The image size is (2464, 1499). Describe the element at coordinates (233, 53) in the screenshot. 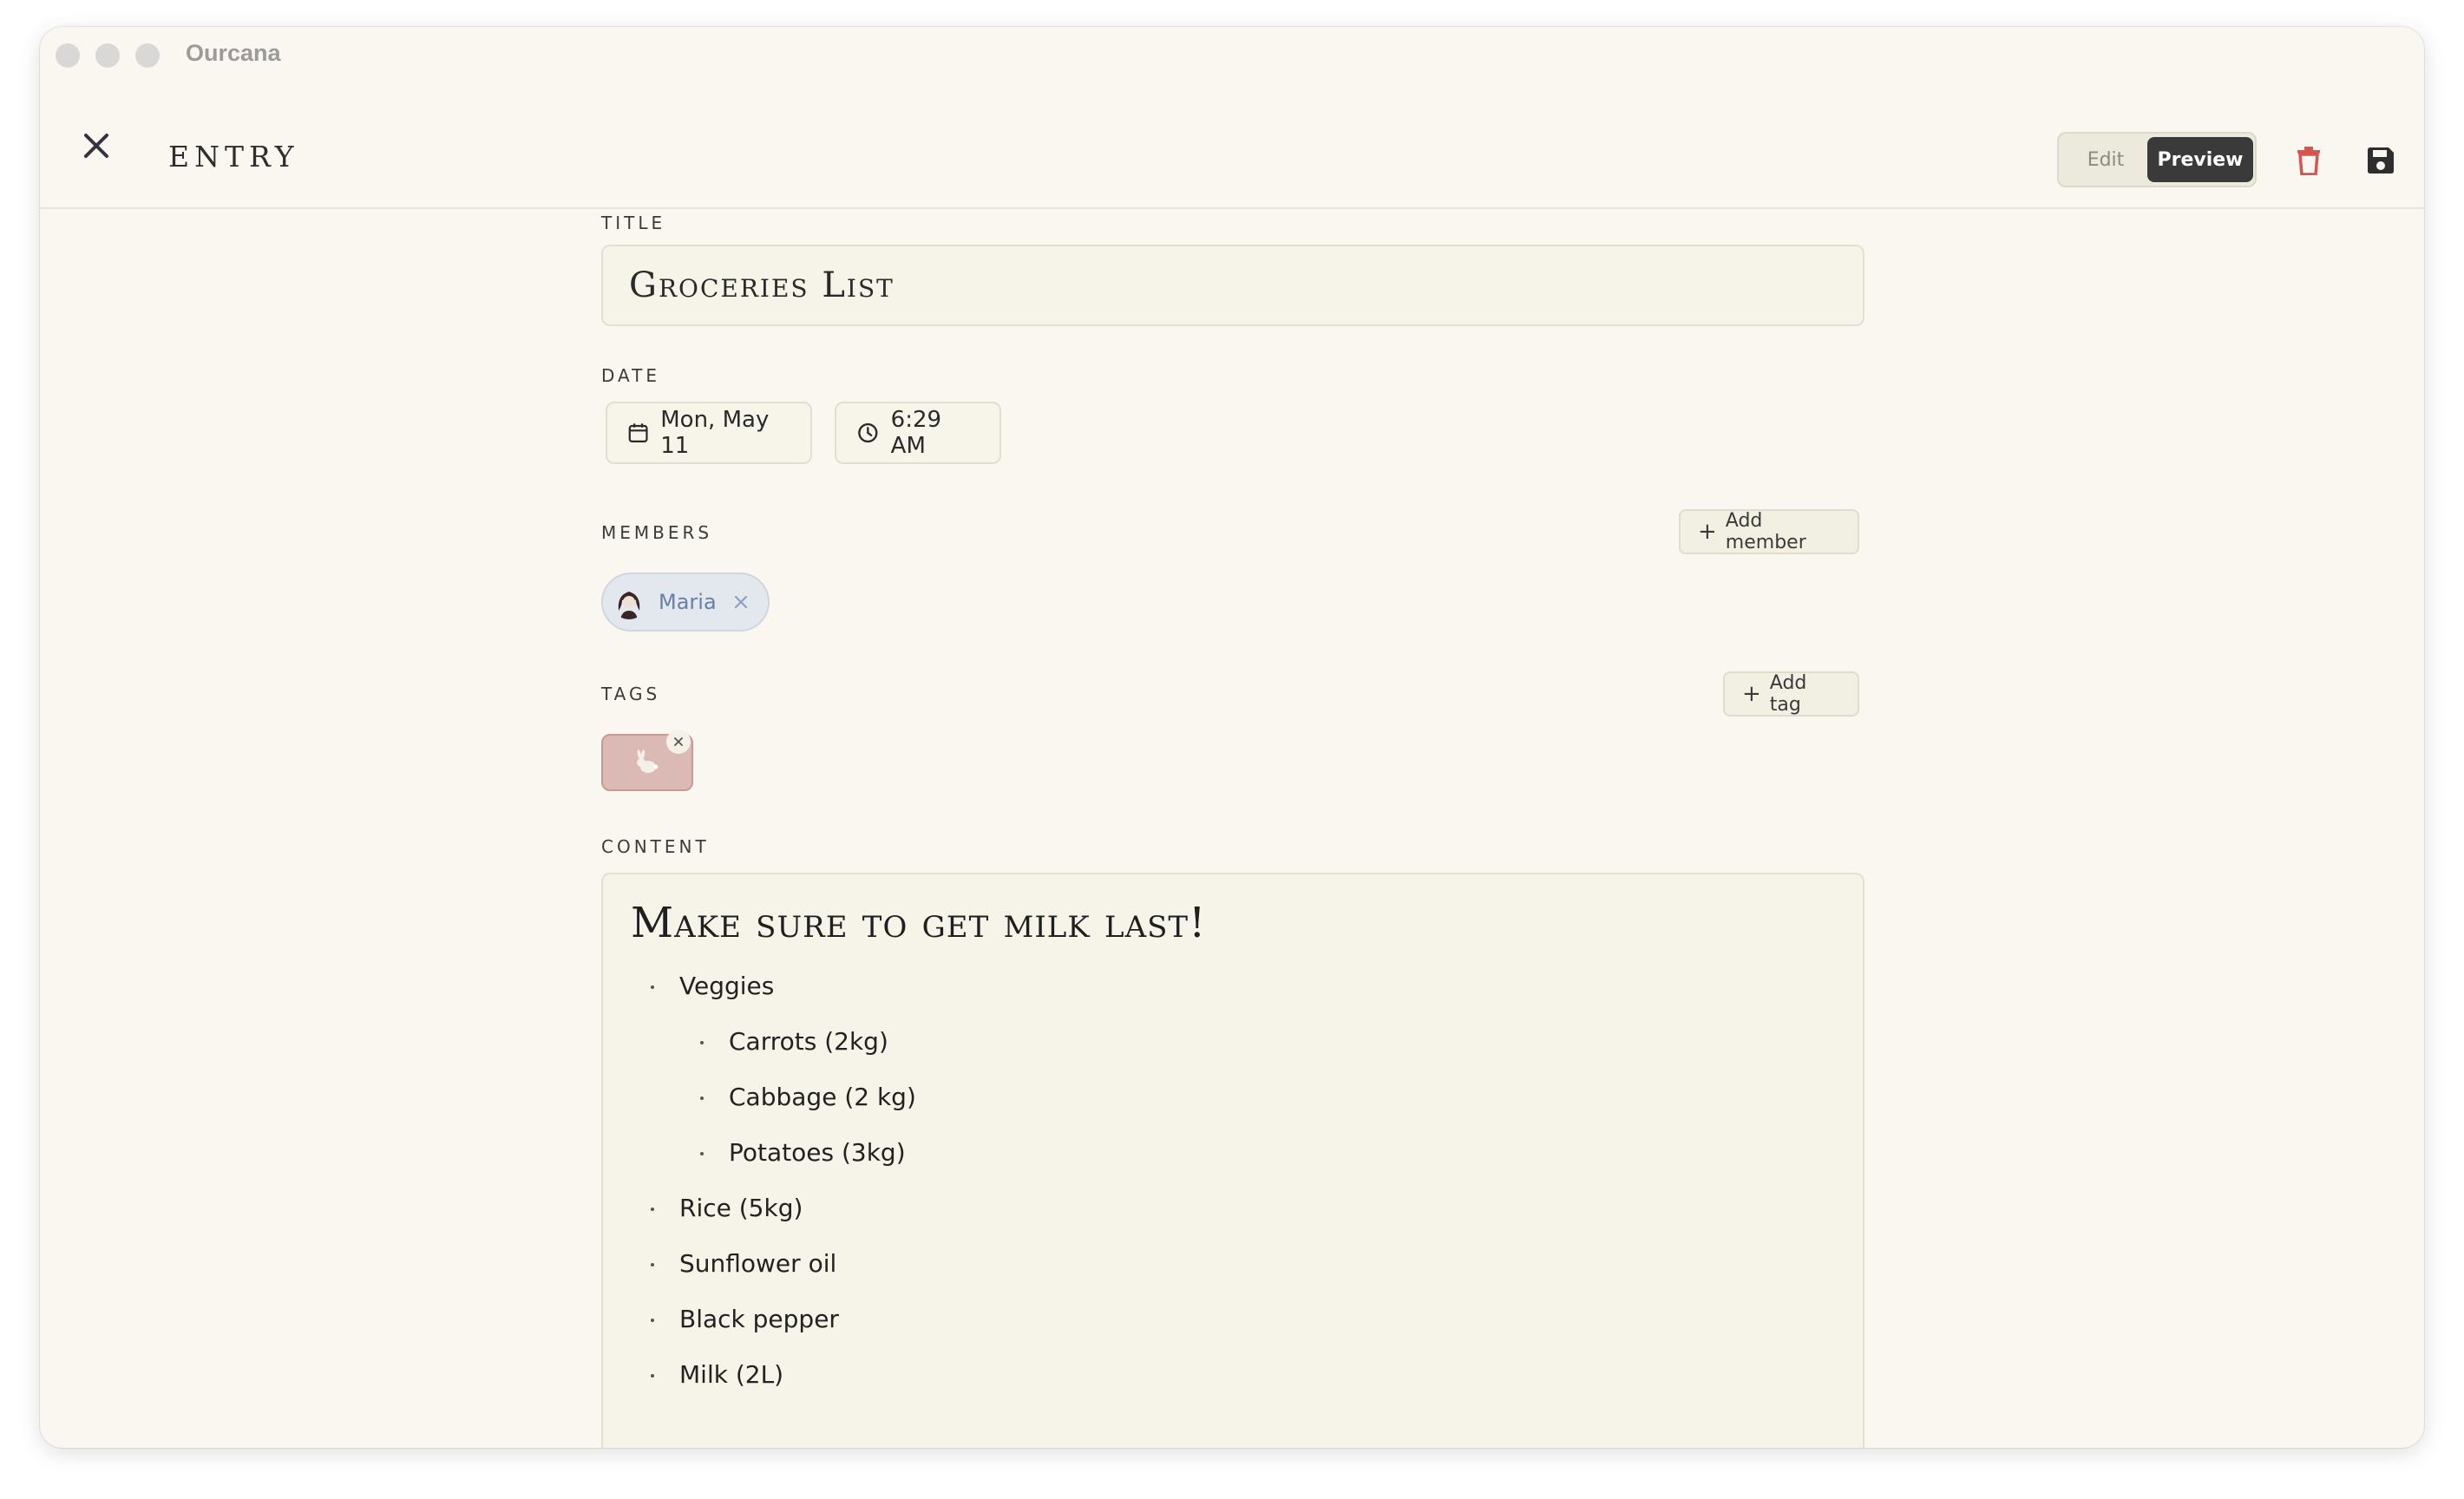

I see `app-title: Ourcana` at that location.